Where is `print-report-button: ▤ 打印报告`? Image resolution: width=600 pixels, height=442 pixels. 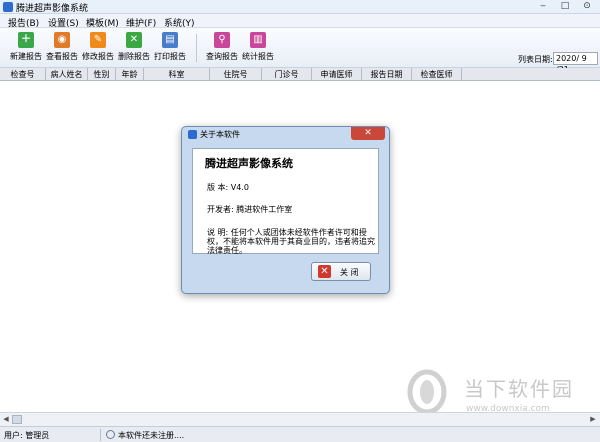
print-report-button: ▤ 打印报告 is located at coordinates (170, 49).